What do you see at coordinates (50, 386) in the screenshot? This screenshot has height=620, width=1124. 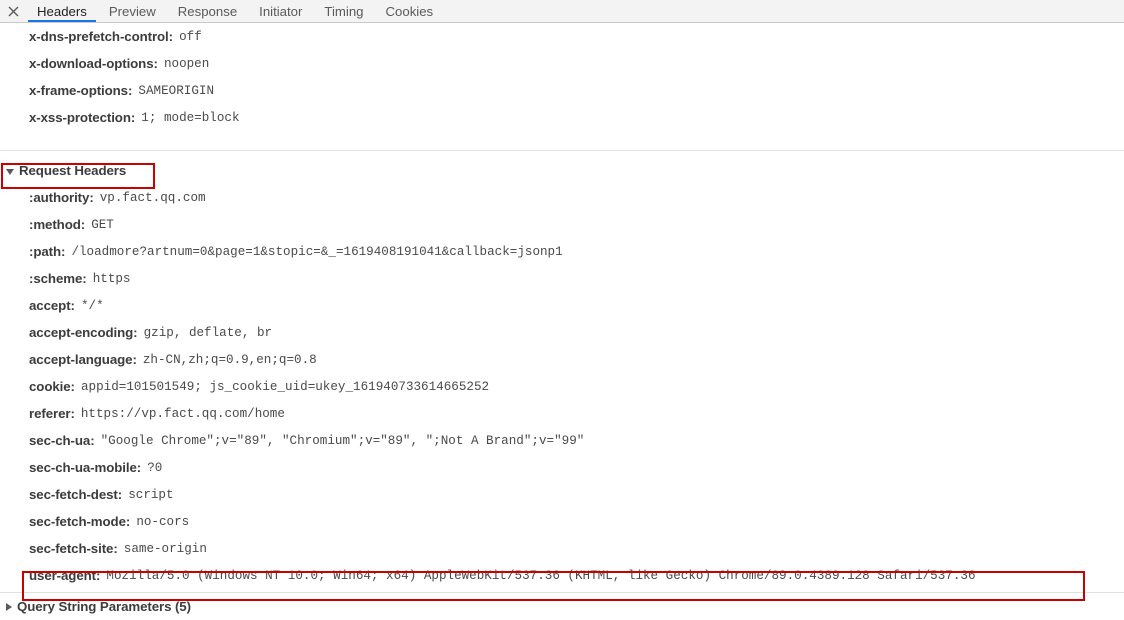 I see `header-name: cookie` at bounding box center [50, 386].